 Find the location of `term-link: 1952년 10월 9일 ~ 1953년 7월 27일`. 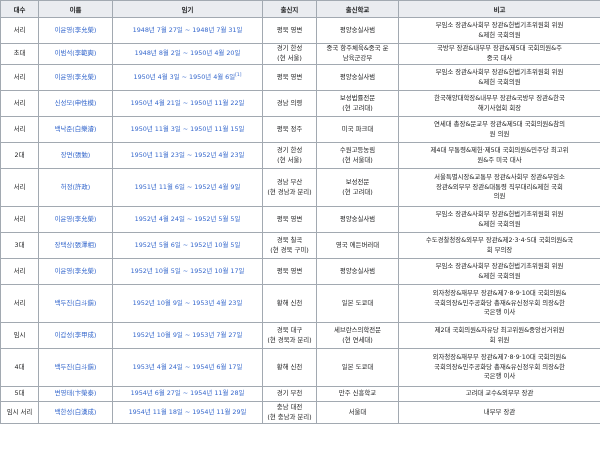

term-link: 1952년 10월 9일 ~ 1953년 7월 27일 is located at coordinates (188, 335).